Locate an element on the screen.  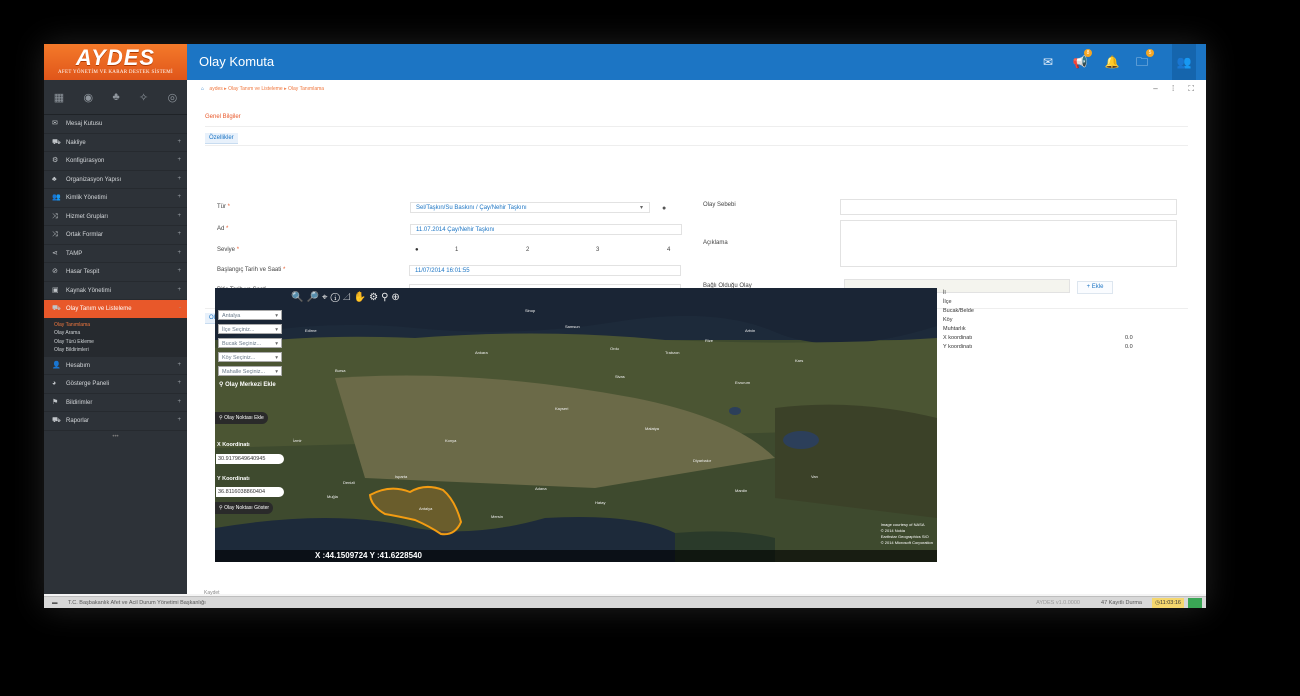
sidebar-item: ⛟ Raporlar + is located at coordinates (115, 421).